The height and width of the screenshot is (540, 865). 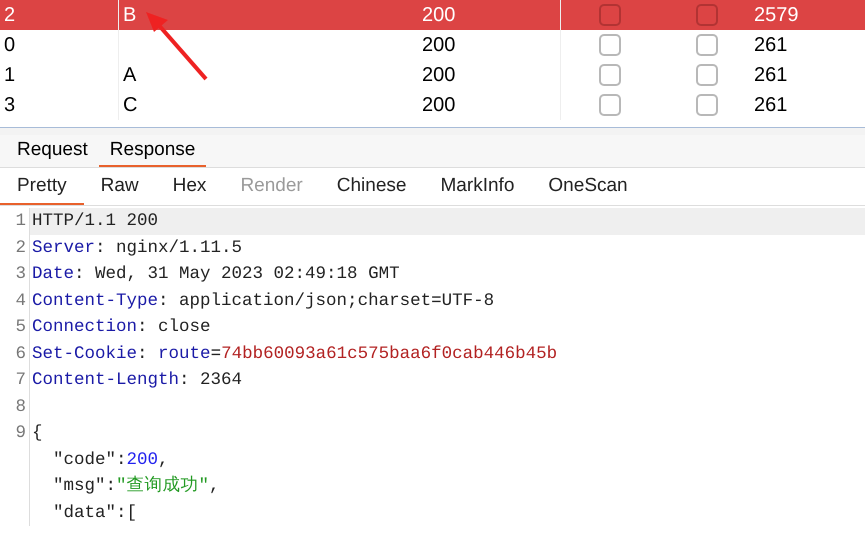 I want to click on annotation-arrow, so click(x=177, y=46).